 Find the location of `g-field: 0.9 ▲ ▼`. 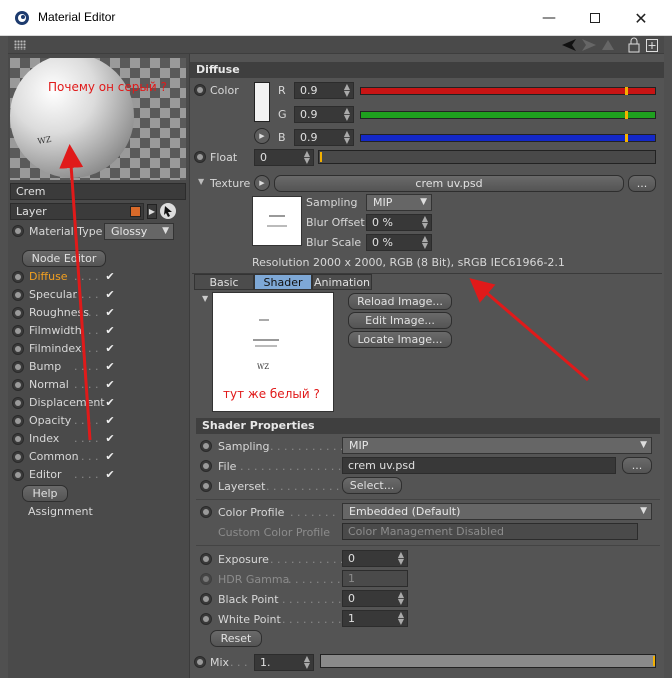

g-field: 0.9 ▲ ▼ is located at coordinates (324, 114).